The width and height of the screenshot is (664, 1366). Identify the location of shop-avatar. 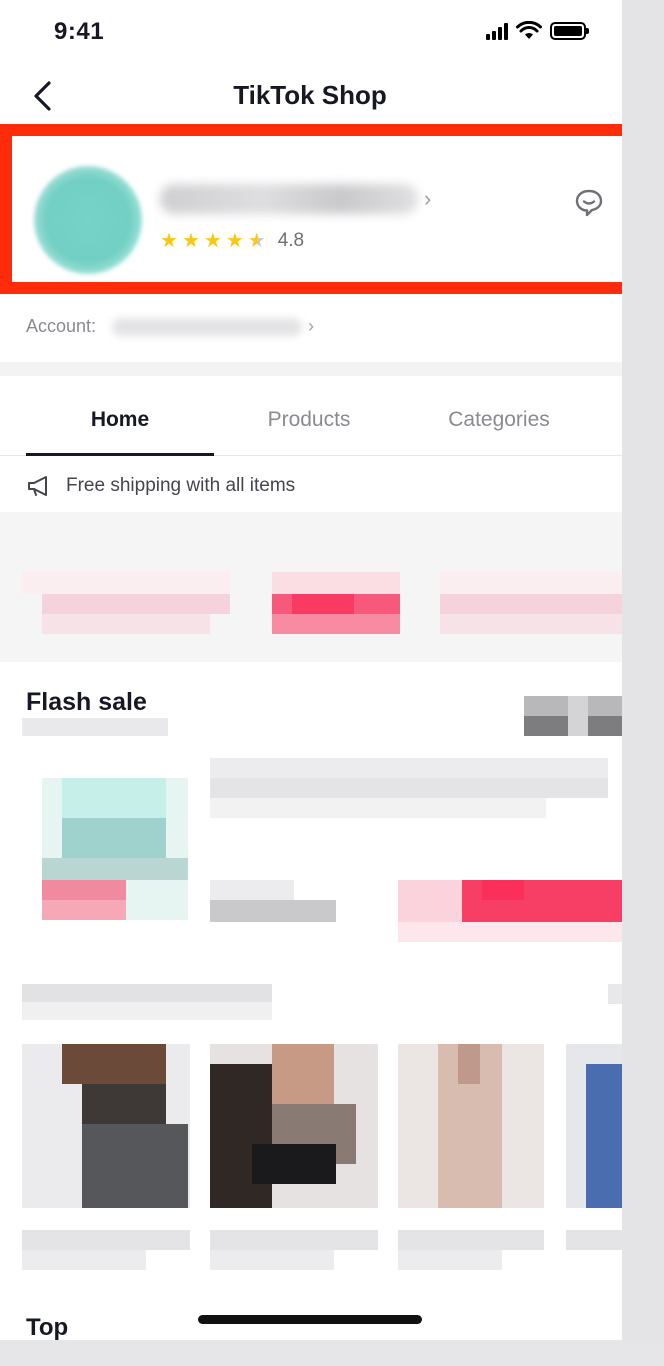
(88, 220).